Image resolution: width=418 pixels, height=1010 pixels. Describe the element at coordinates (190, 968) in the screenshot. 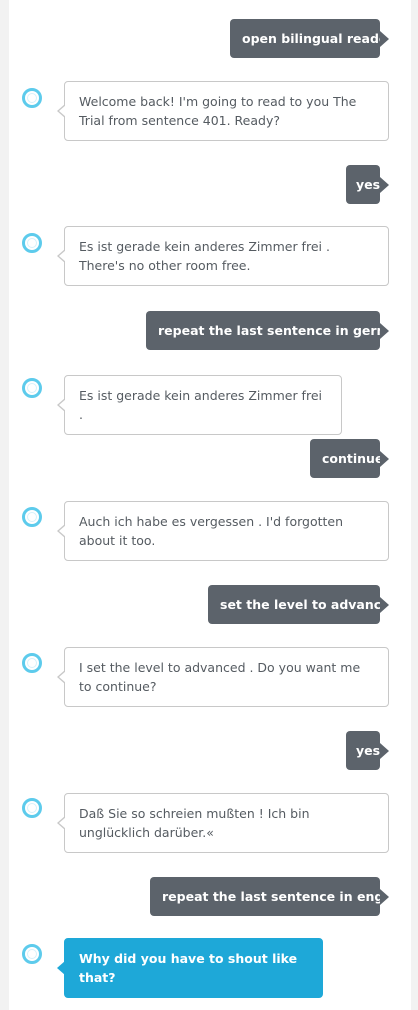

I see `alexa-active-response-bubble: Why did you have to shout like that?` at that location.